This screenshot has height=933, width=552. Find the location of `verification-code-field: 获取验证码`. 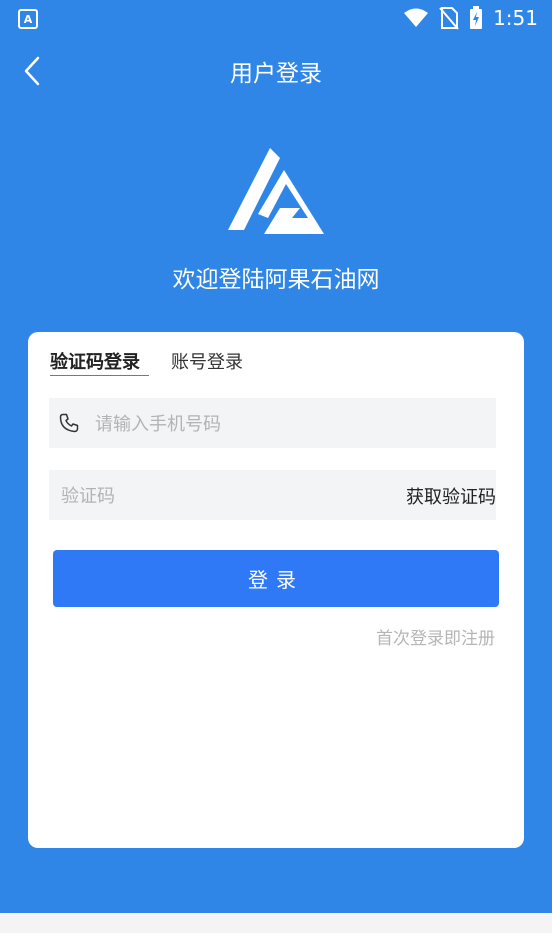

verification-code-field: 获取验证码 is located at coordinates (272, 496).